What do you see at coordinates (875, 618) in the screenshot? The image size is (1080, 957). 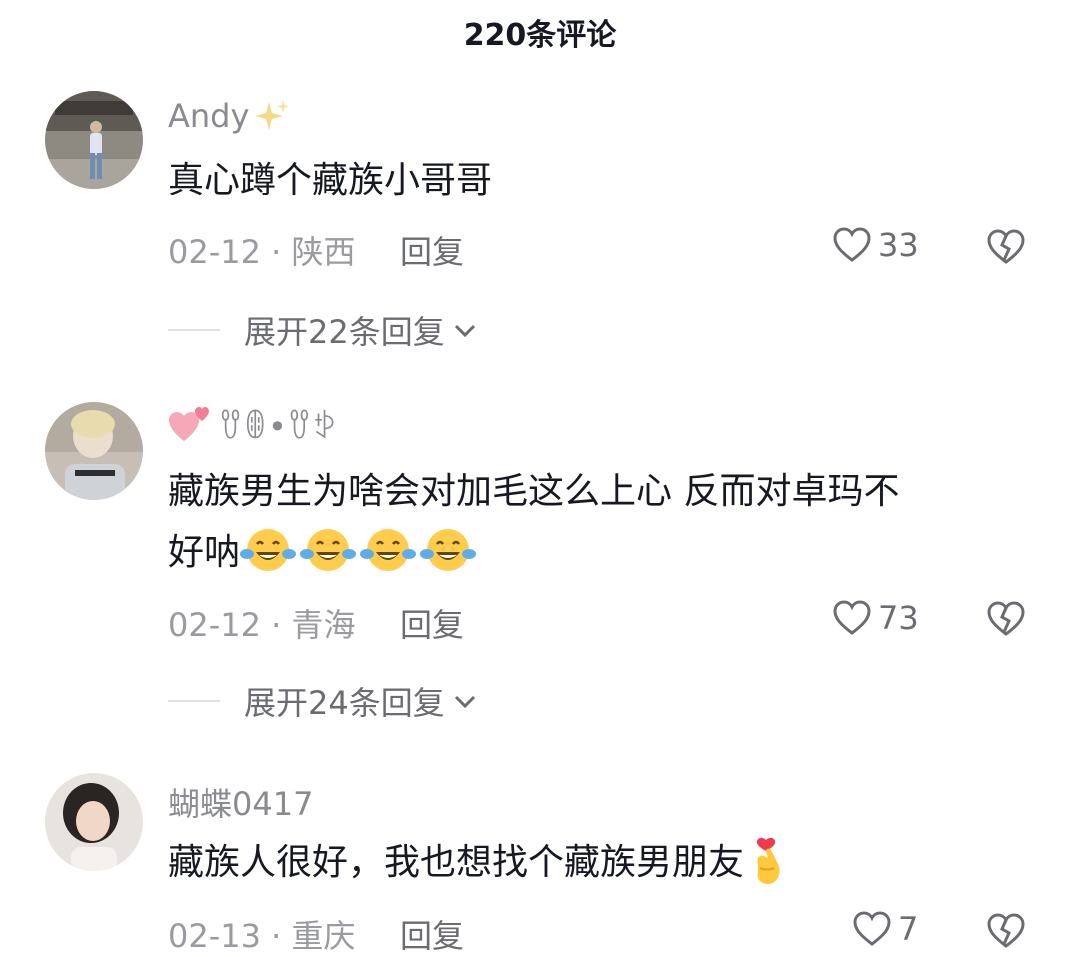 I see `like-button: 73` at bounding box center [875, 618].